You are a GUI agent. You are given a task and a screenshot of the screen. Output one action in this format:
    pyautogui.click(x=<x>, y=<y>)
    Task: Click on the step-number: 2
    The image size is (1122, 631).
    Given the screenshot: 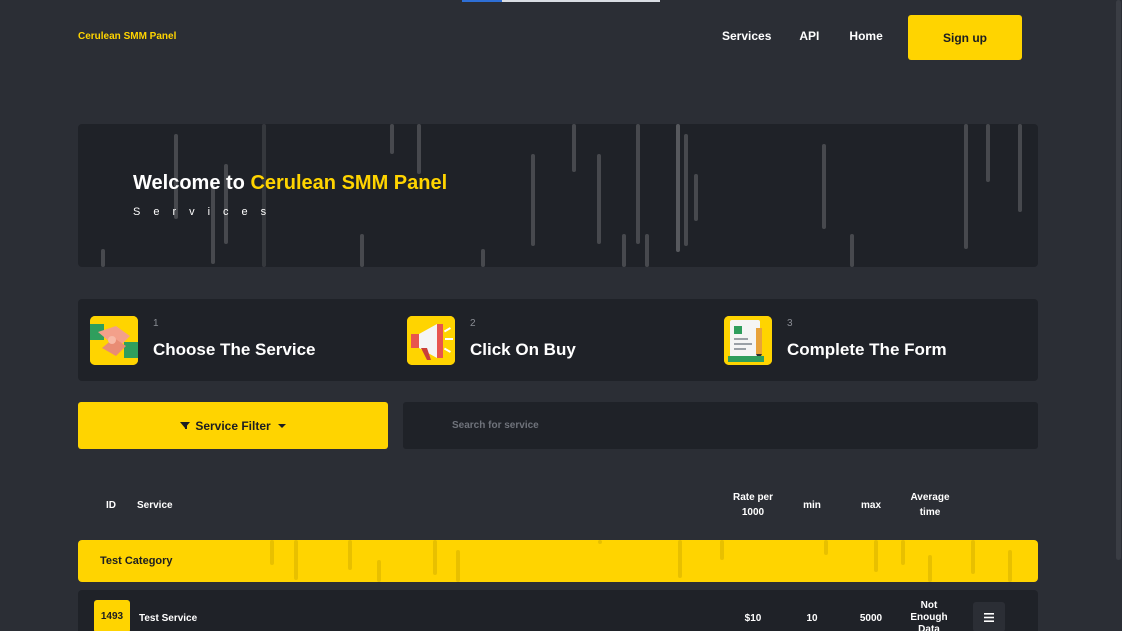 What is the action you would take?
    pyautogui.click(x=473, y=323)
    